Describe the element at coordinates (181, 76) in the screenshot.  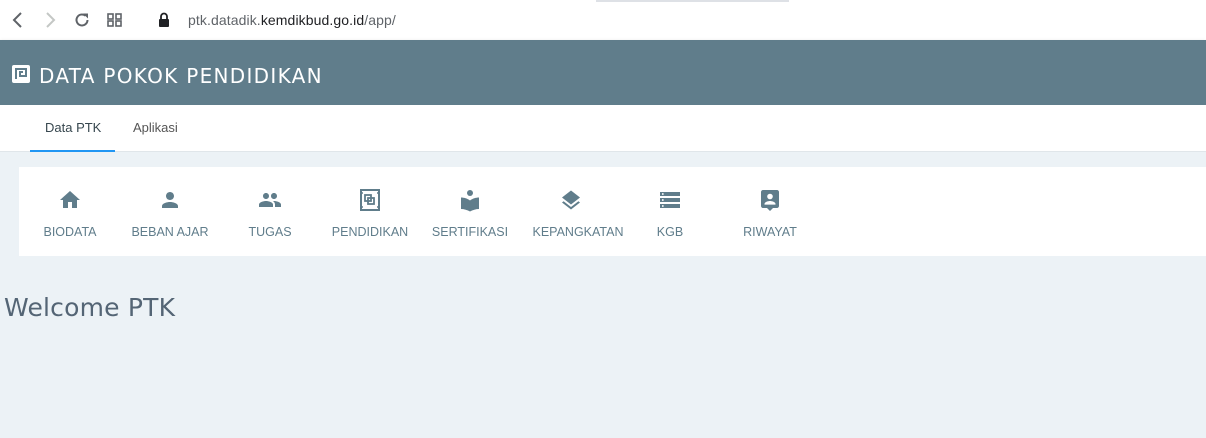
I see `app-title: DATA POKOK PENDIDIKAN` at that location.